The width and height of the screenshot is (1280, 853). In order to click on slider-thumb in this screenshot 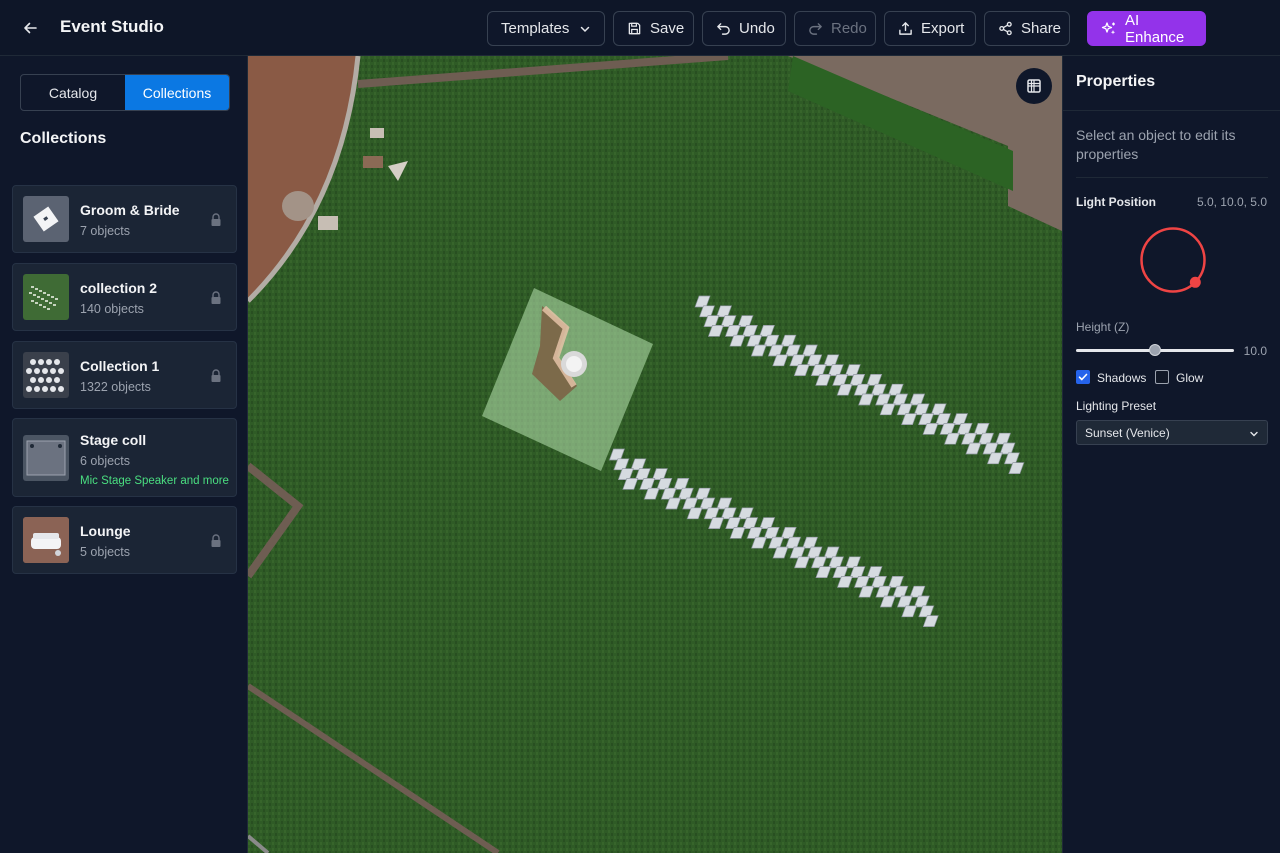, I will do `click(1155, 350)`.